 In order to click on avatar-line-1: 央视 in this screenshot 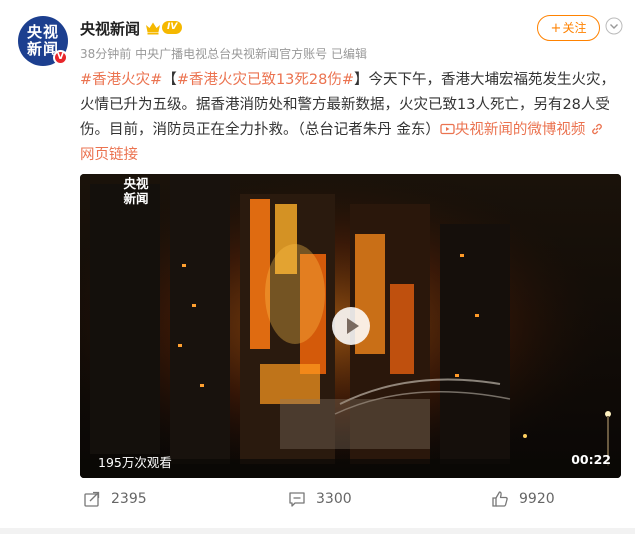, I will do `click(42, 32)`.